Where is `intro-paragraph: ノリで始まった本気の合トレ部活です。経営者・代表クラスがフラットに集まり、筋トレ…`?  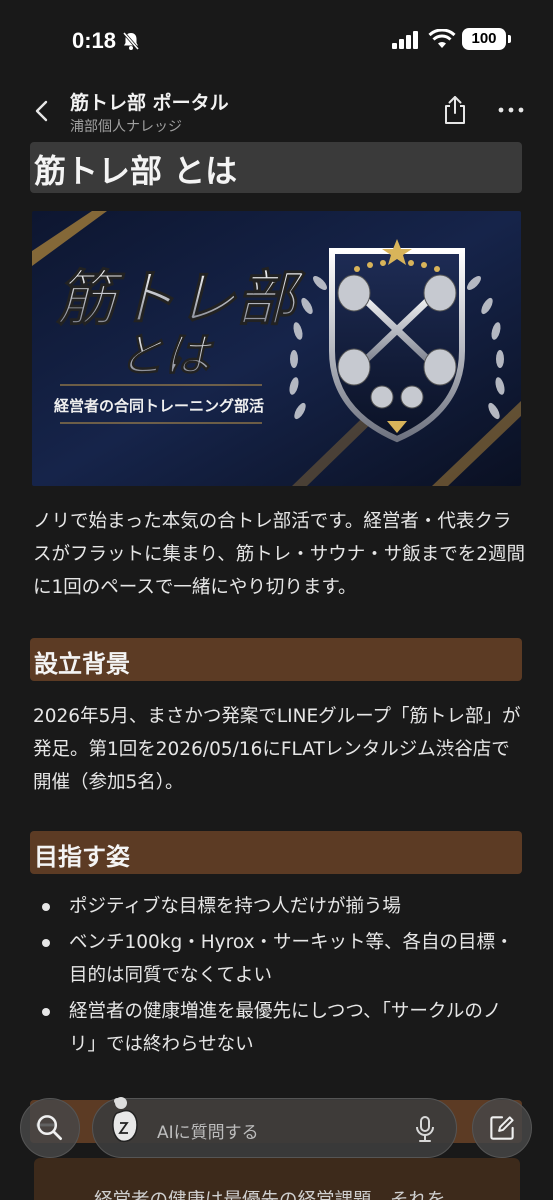
intro-paragraph: ノリで始まった本気の合トレ部活です。経営者・代表クラスがフラットに集まり、筋トレ… is located at coordinates (280, 554).